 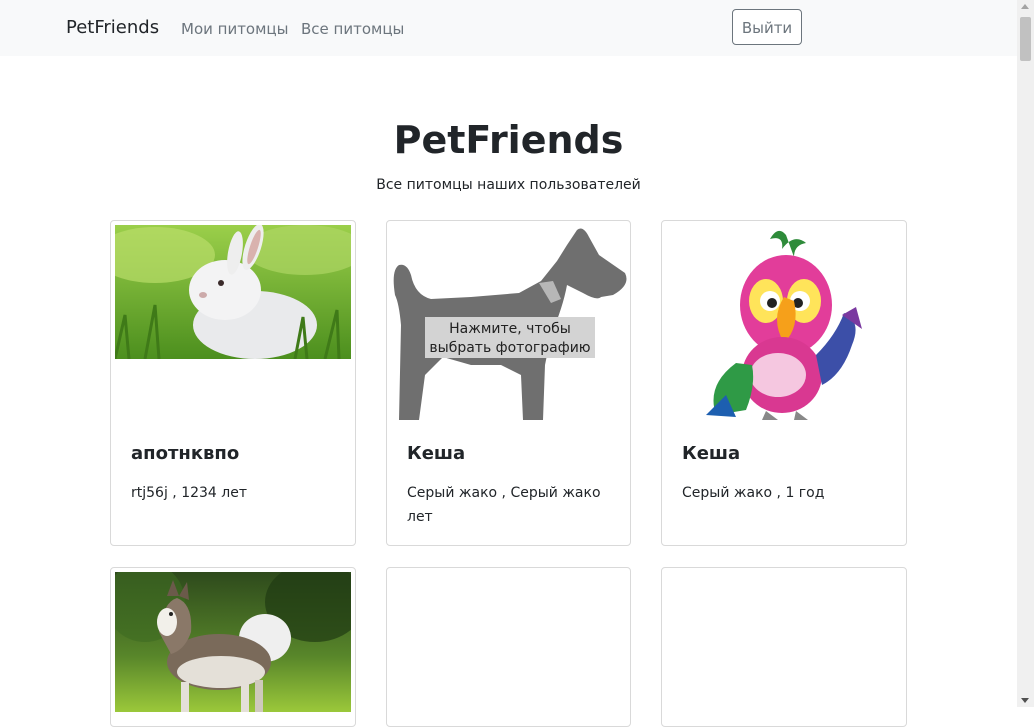 What do you see at coordinates (784, 322) in the screenshot?
I see `pet-photo-parrot` at bounding box center [784, 322].